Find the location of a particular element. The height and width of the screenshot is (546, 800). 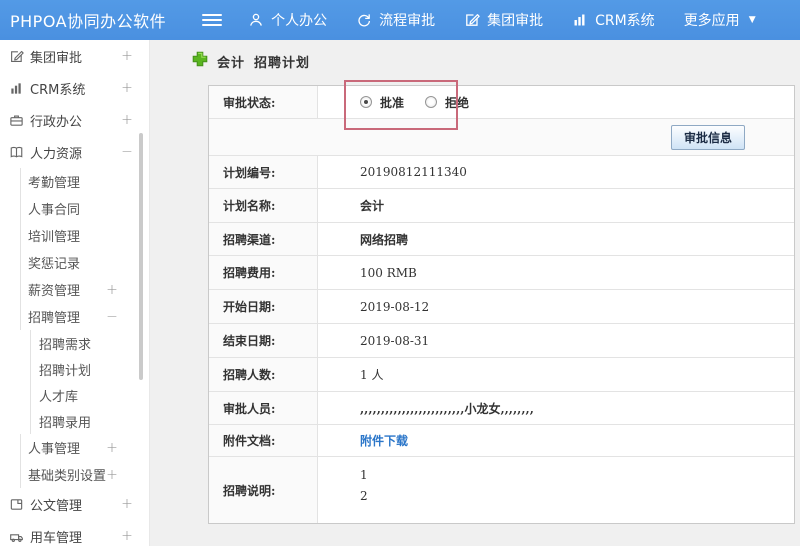

field-label: 审批人员: is located at coordinates (263, 408).